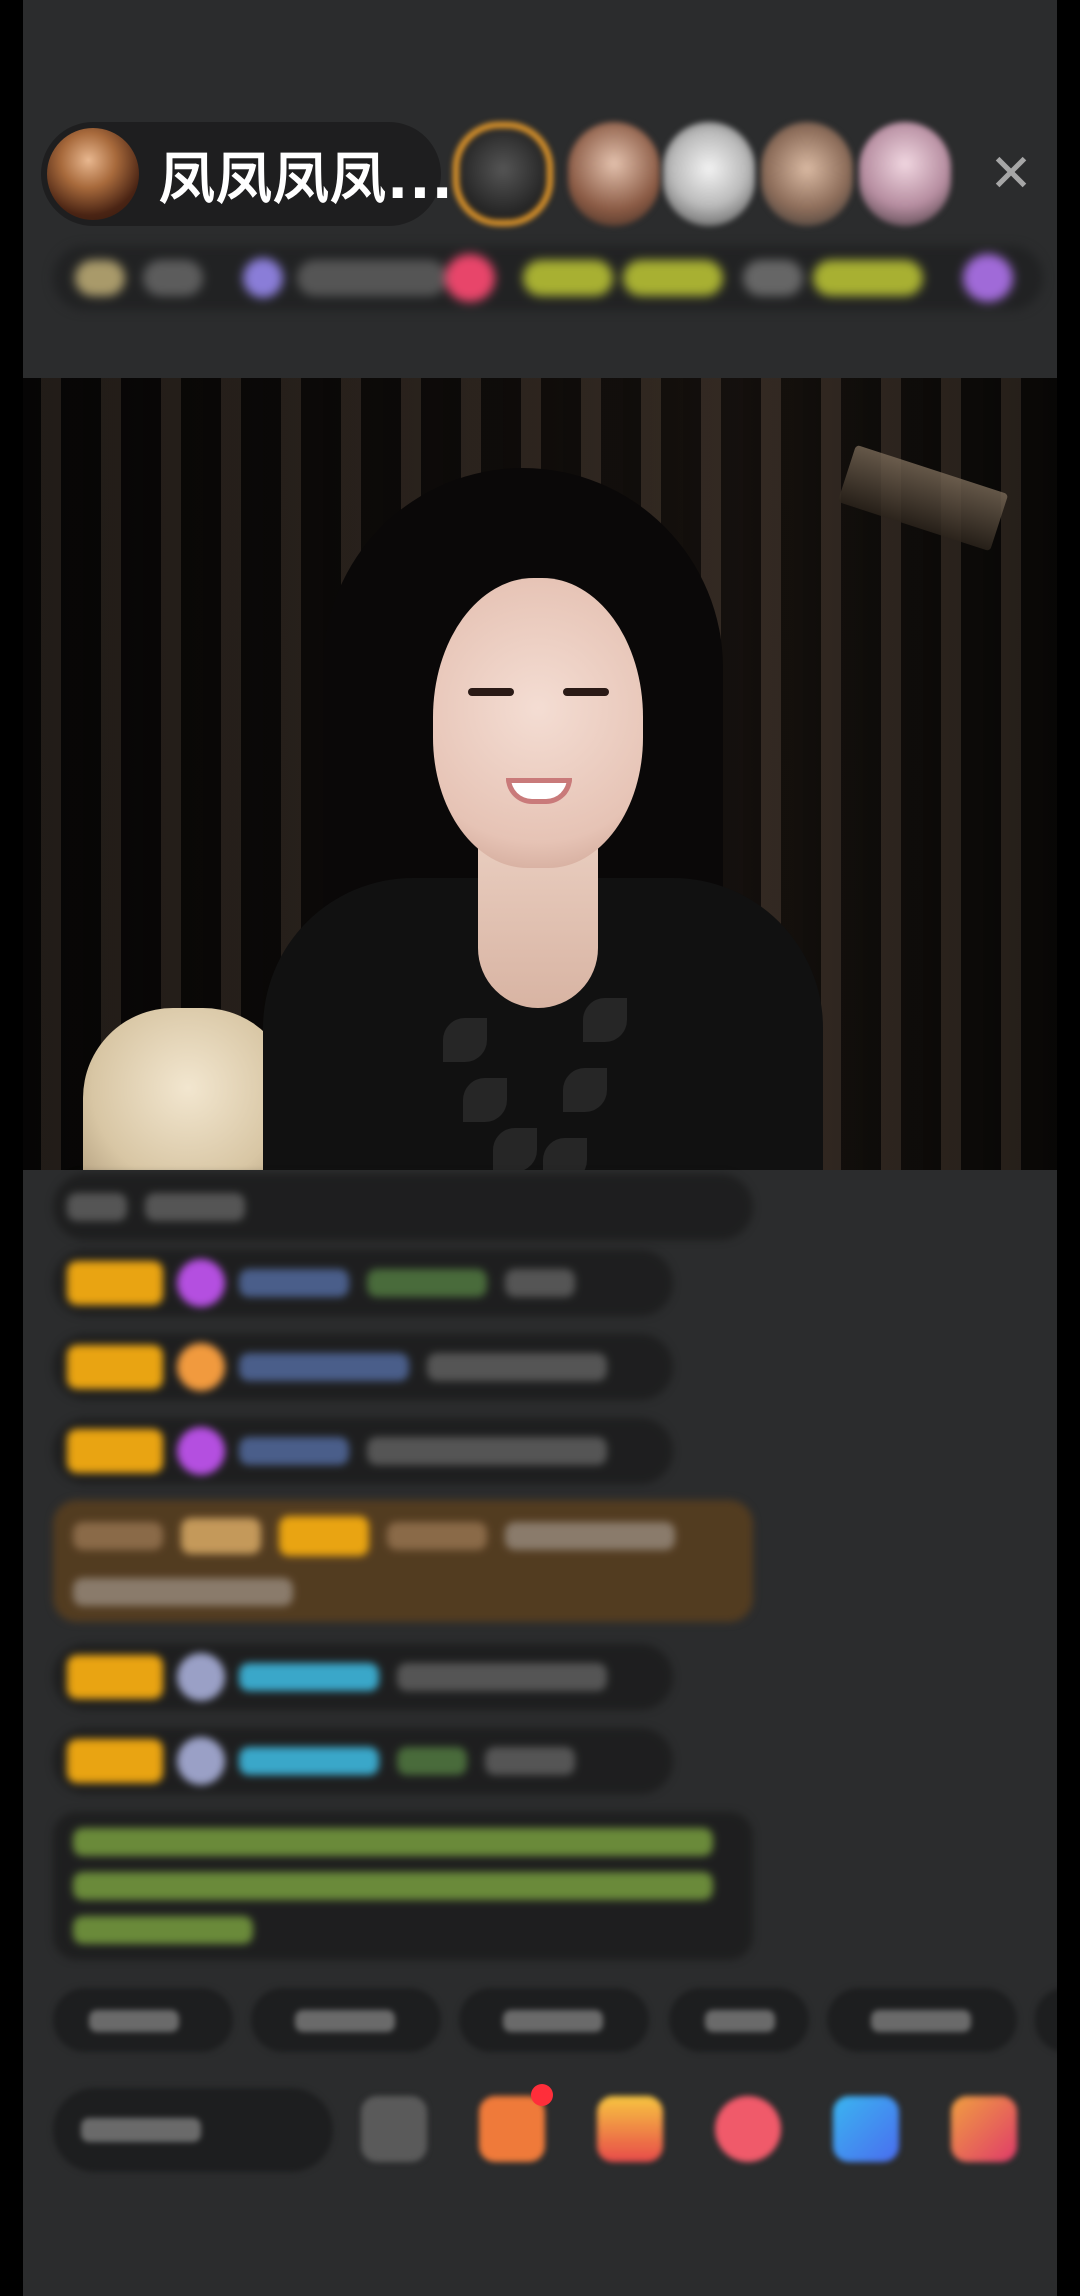  Describe the element at coordinates (866, 2129) in the screenshot. I see `game-icon` at that location.